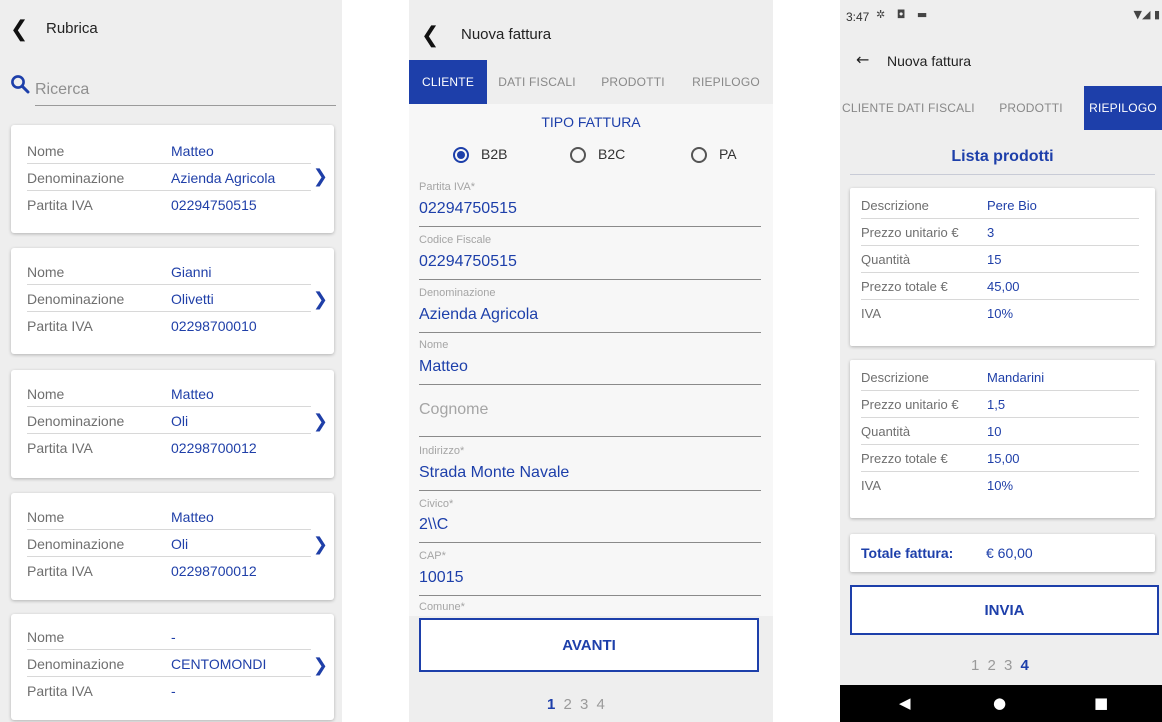 The width and height of the screenshot is (1162, 722). Describe the element at coordinates (590, 608) in the screenshot. I see `comune-field: Comune*` at that location.